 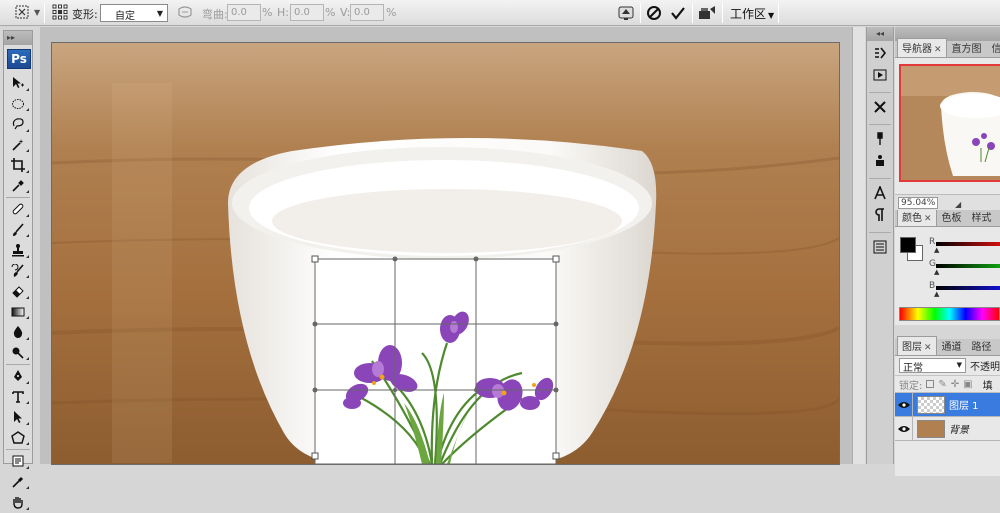 I want to click on visibility-icon, so click(x=903, y=404).